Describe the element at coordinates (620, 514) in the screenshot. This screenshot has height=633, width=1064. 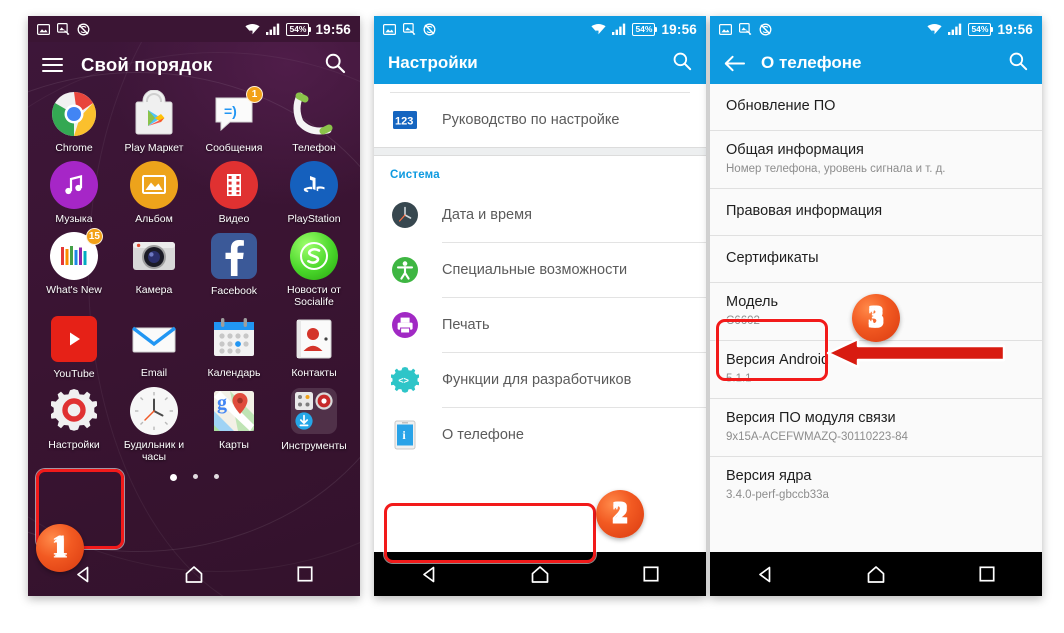
I see `step-badge-2: 2` at that location.